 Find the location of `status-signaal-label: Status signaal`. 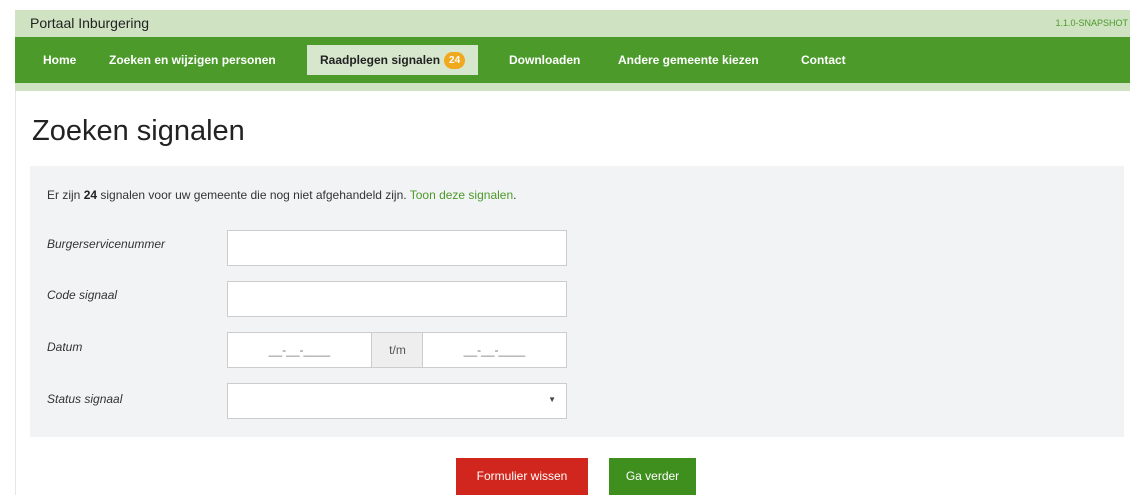

status-signaal-label: Status signaal is located at coordinates (85, 399).